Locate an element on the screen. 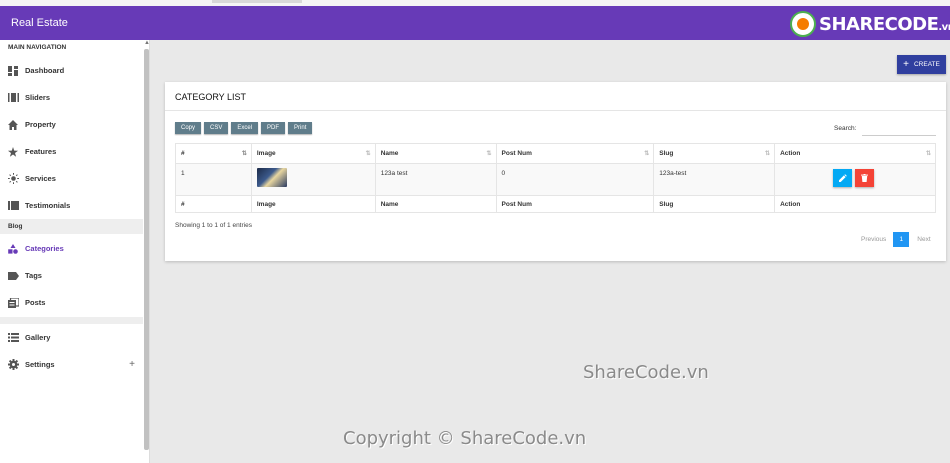 This screenshot has width=950, height=463. scrollbar-thumb is located at coordinates (146, 249).